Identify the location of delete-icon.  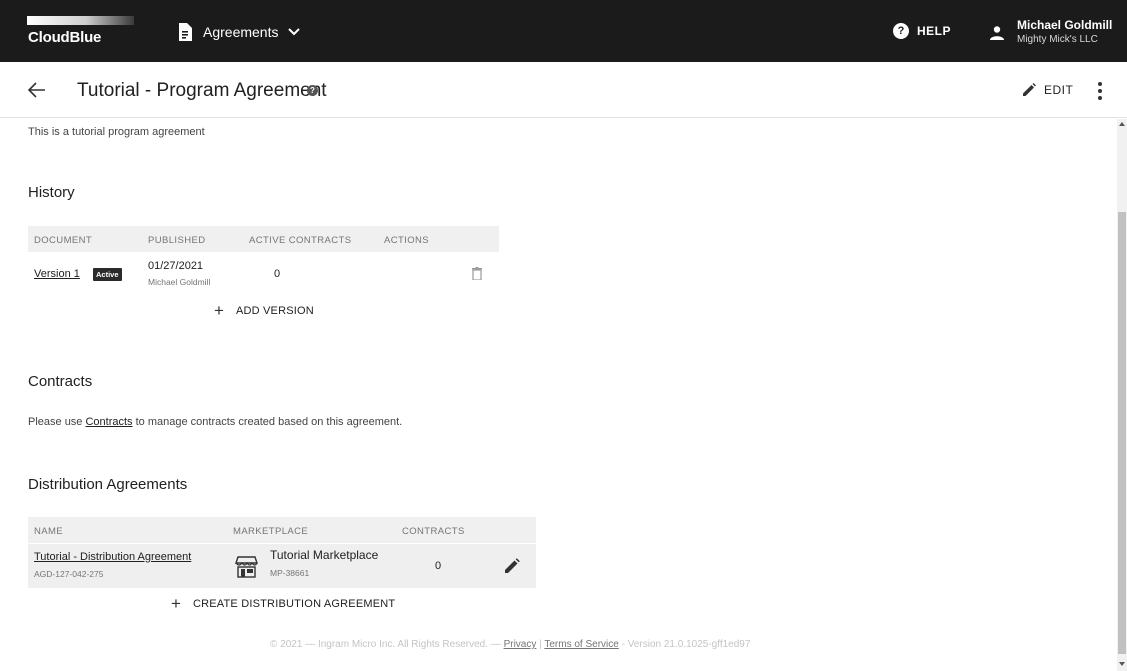
(477, 273).